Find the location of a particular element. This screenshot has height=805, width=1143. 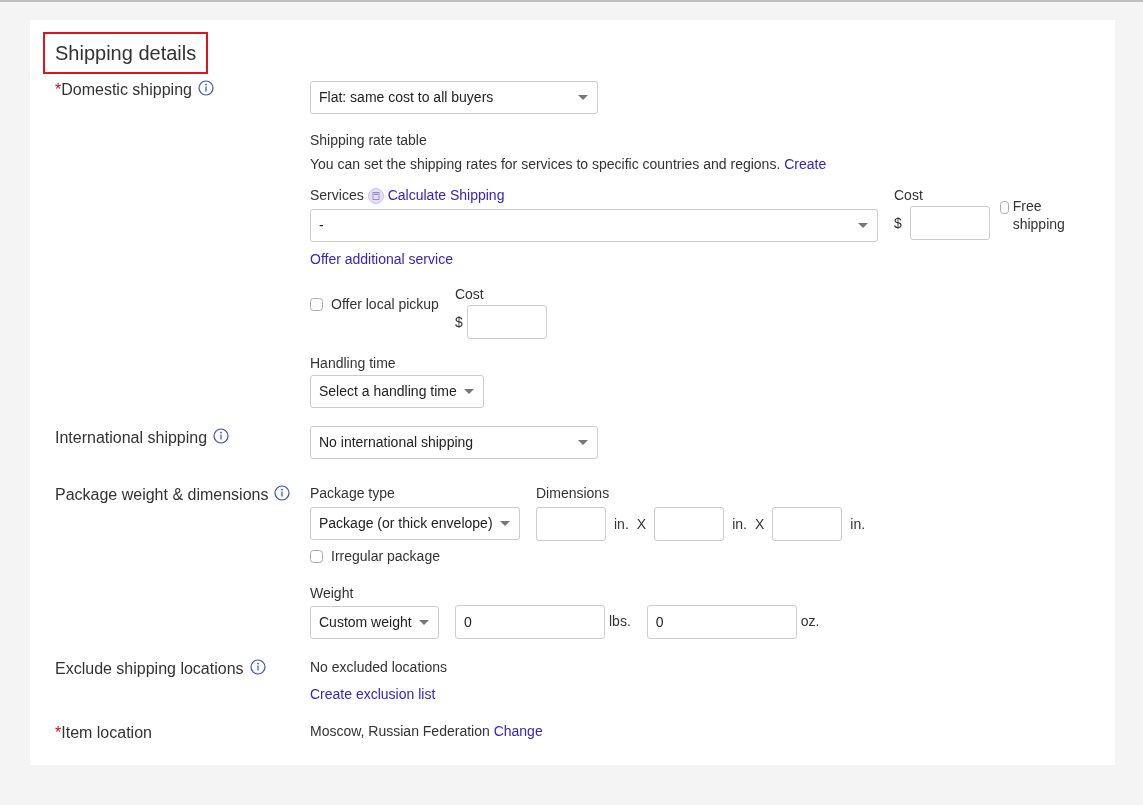

field-label: *Domestic shipping is located at coordinates (123, 90).